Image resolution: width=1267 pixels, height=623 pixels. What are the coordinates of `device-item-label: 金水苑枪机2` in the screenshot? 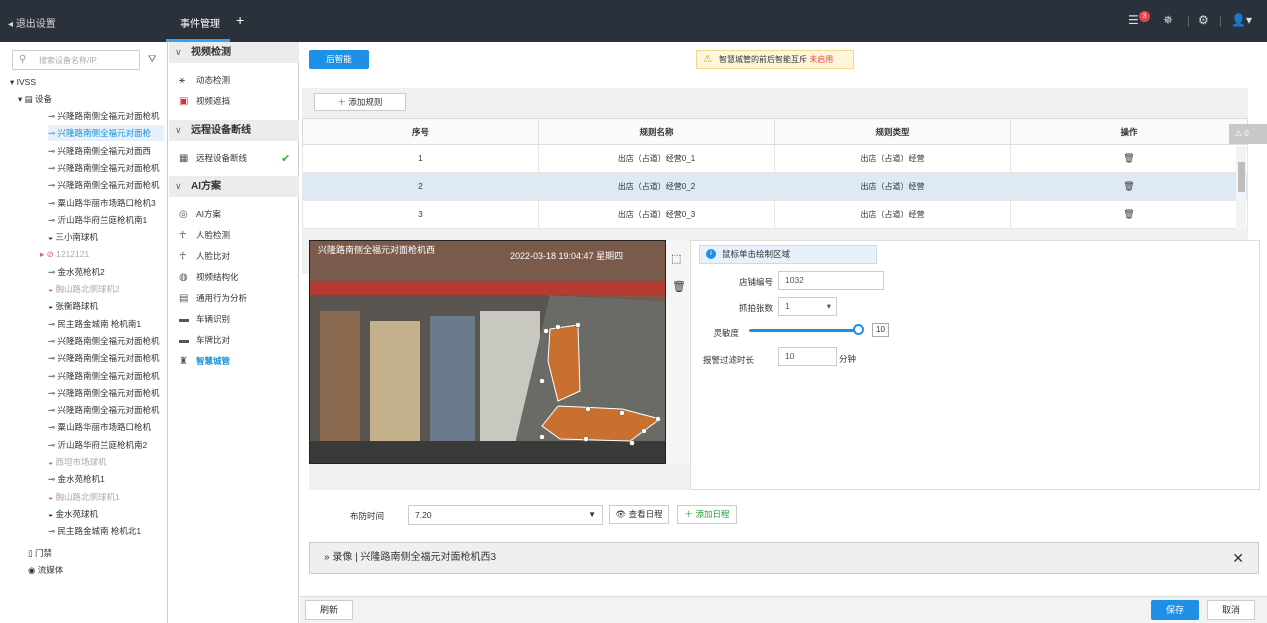 It's located at (81, 271).